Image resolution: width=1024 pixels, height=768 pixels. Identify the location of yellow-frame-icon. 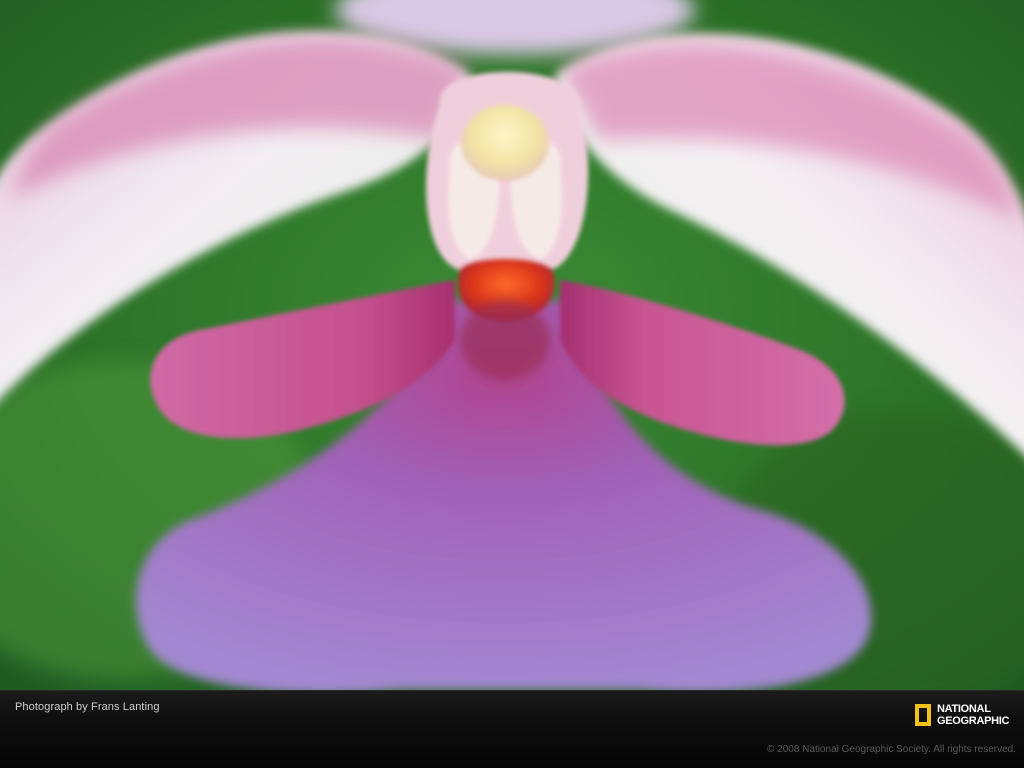
(923, 715).